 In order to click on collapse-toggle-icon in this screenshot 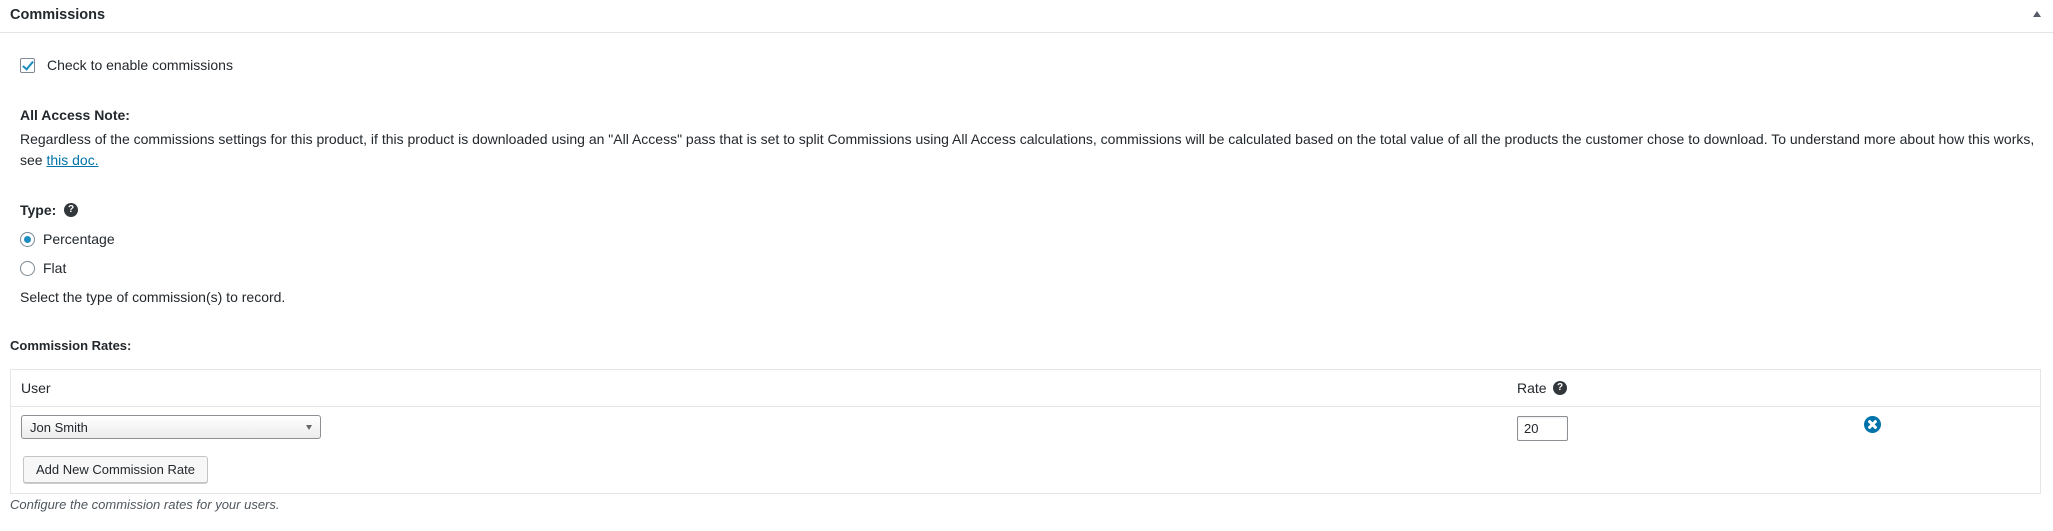, I will do `click(2037, 14)`.